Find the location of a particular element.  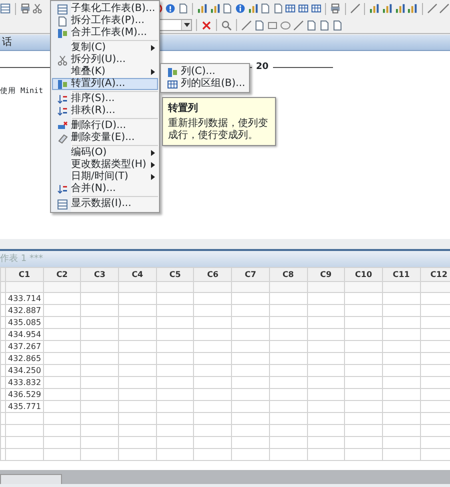

tooltip-text: 重新排列数据，使列变成行，使行变成列。 is located at coordinates (218, 130).